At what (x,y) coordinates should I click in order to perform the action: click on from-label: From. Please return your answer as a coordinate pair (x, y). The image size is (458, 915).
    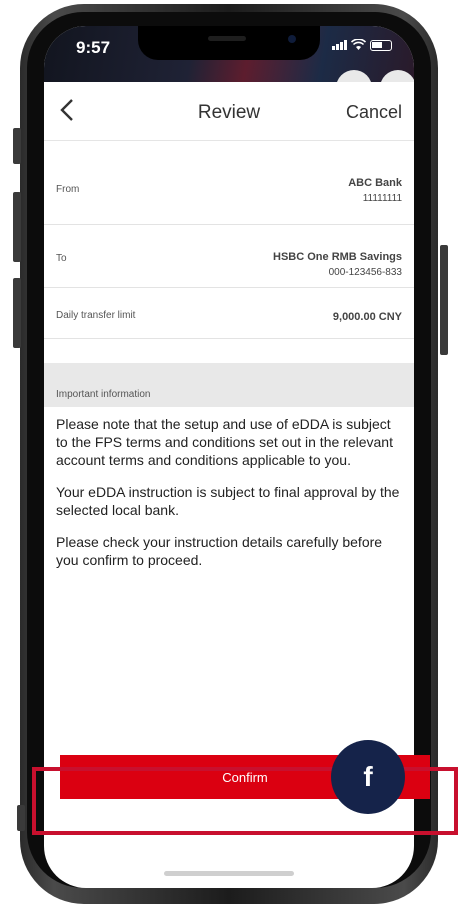
    Looking at the image, I should click on (68, 189).